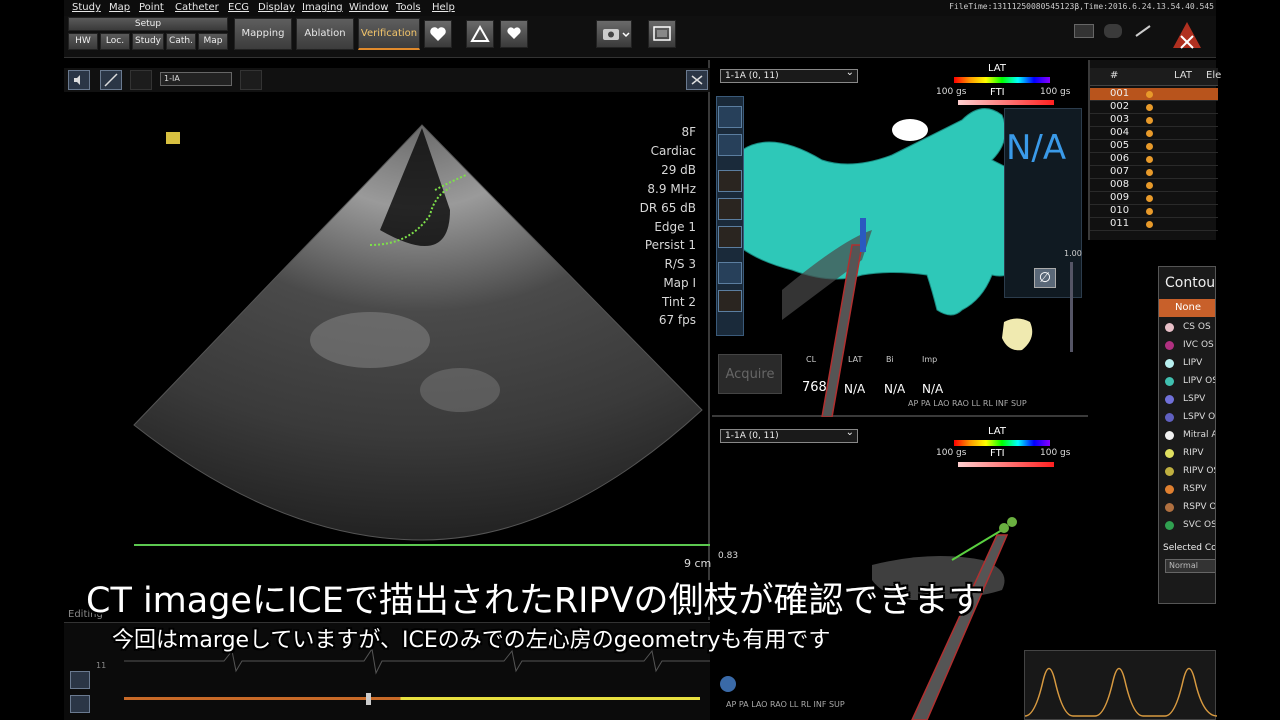 The image size is (1280, 720). I want to click on force-reset-icon: ∅, so click(1045, 278).